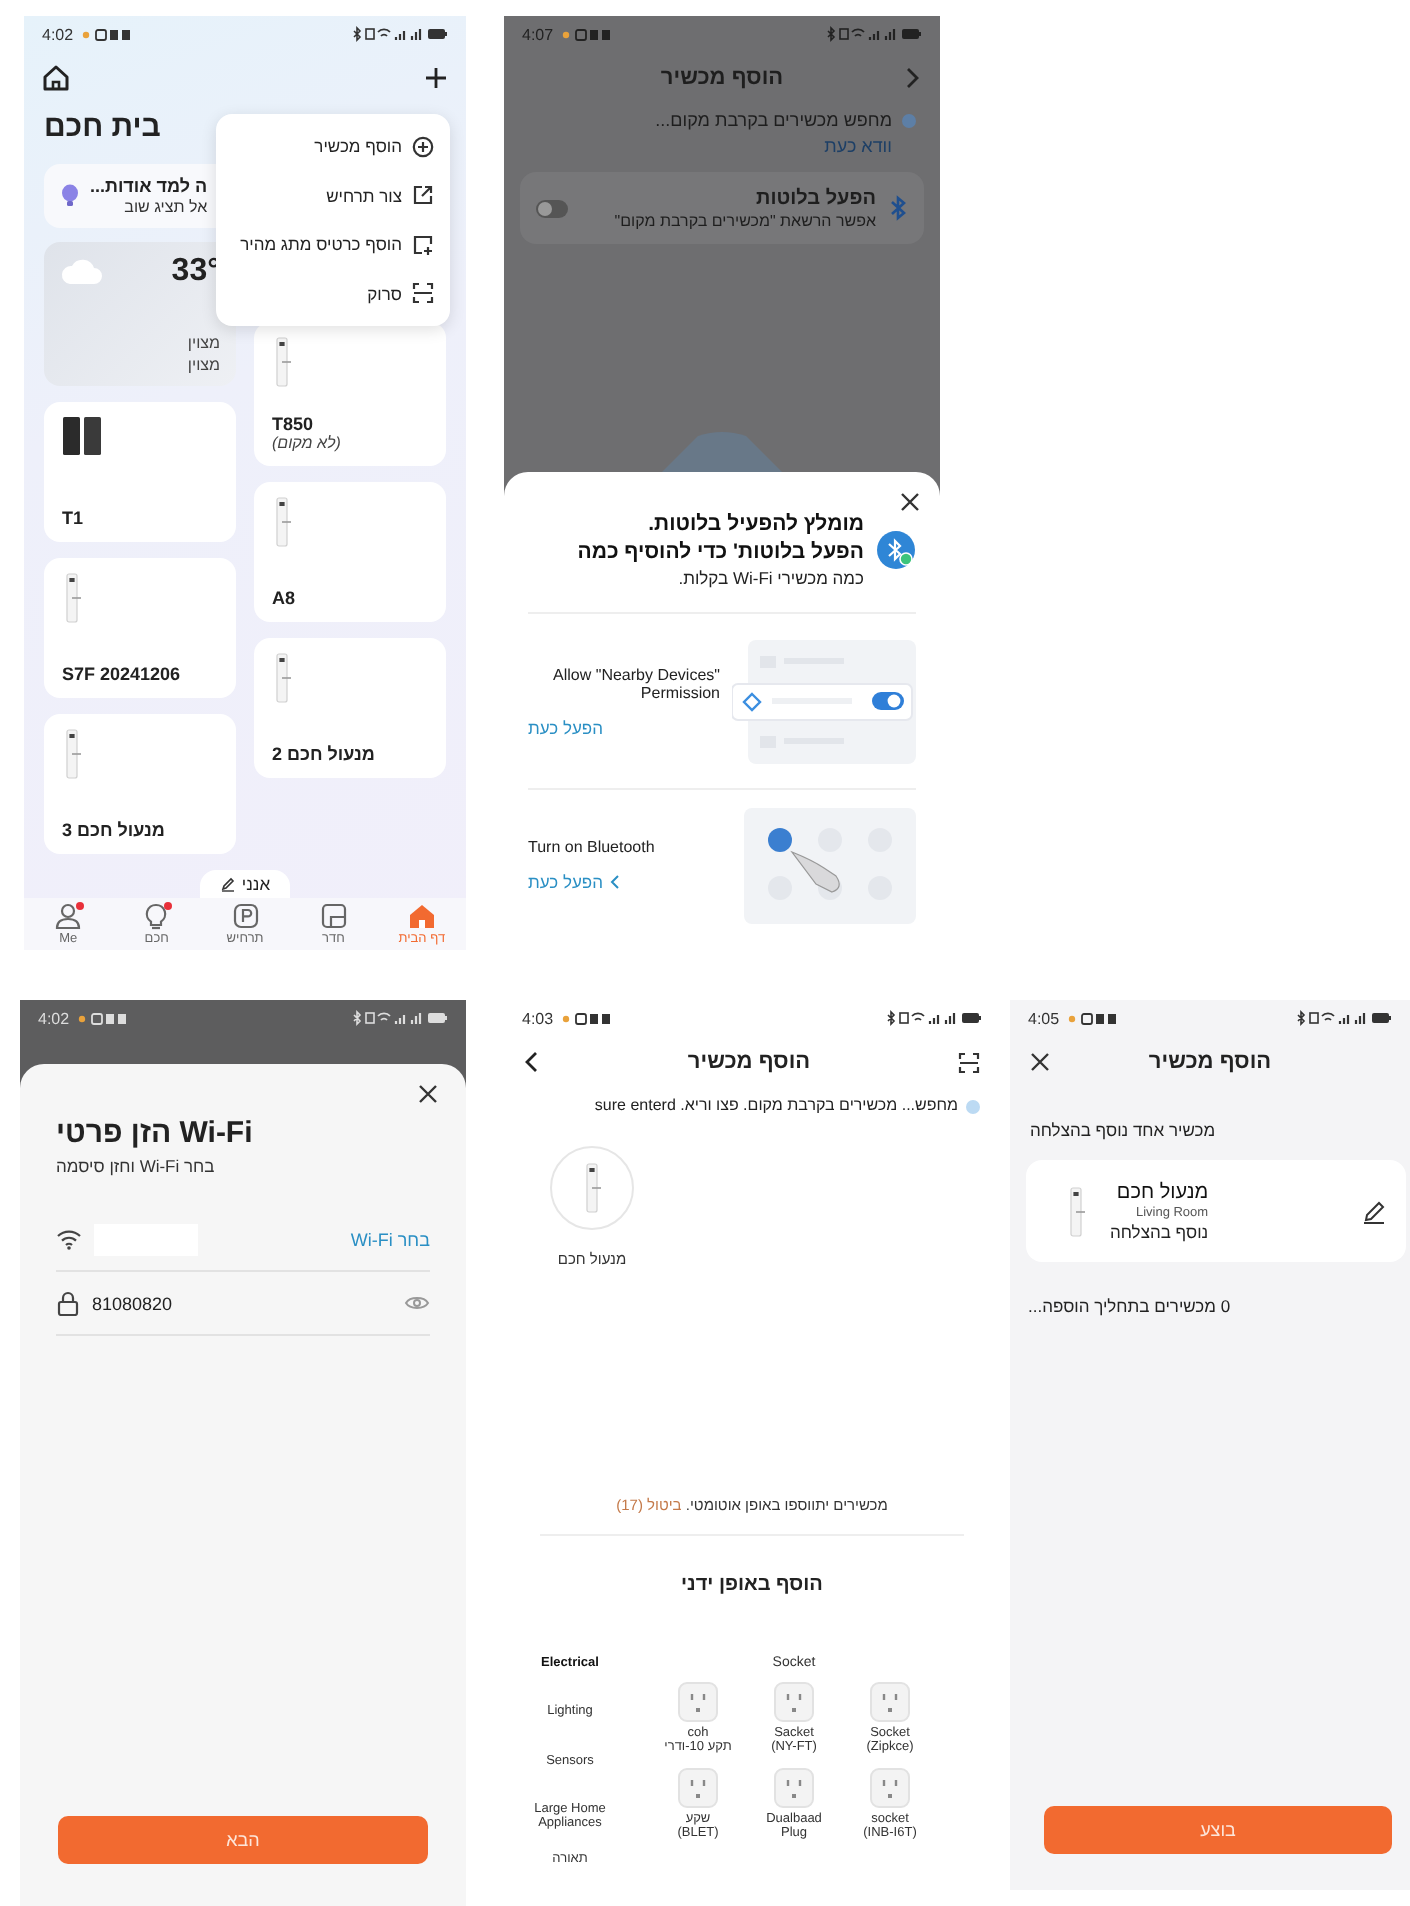 The image size is (1410, 1906). Describe the element at coordinates (912, 78) in the screenshot. I see `chevron-right-icon` at that location.